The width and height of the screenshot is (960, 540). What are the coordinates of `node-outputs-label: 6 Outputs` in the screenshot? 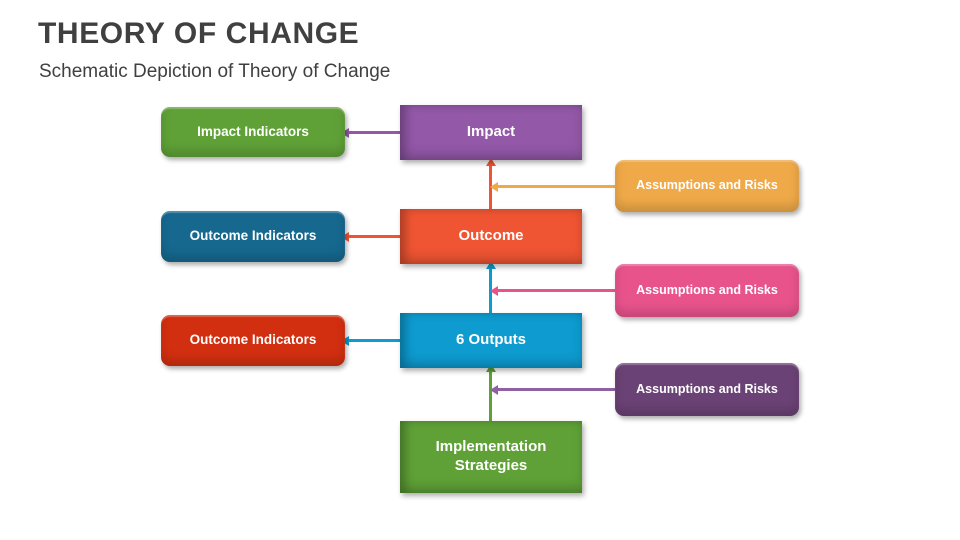 It's located at (491, 340).